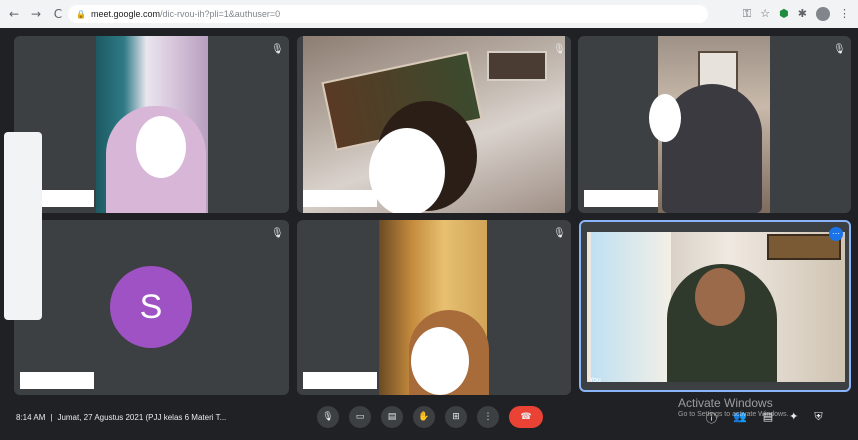 The image size is (858, 440). I want to click on more-options-icon: ⋯, so click(836, 234).